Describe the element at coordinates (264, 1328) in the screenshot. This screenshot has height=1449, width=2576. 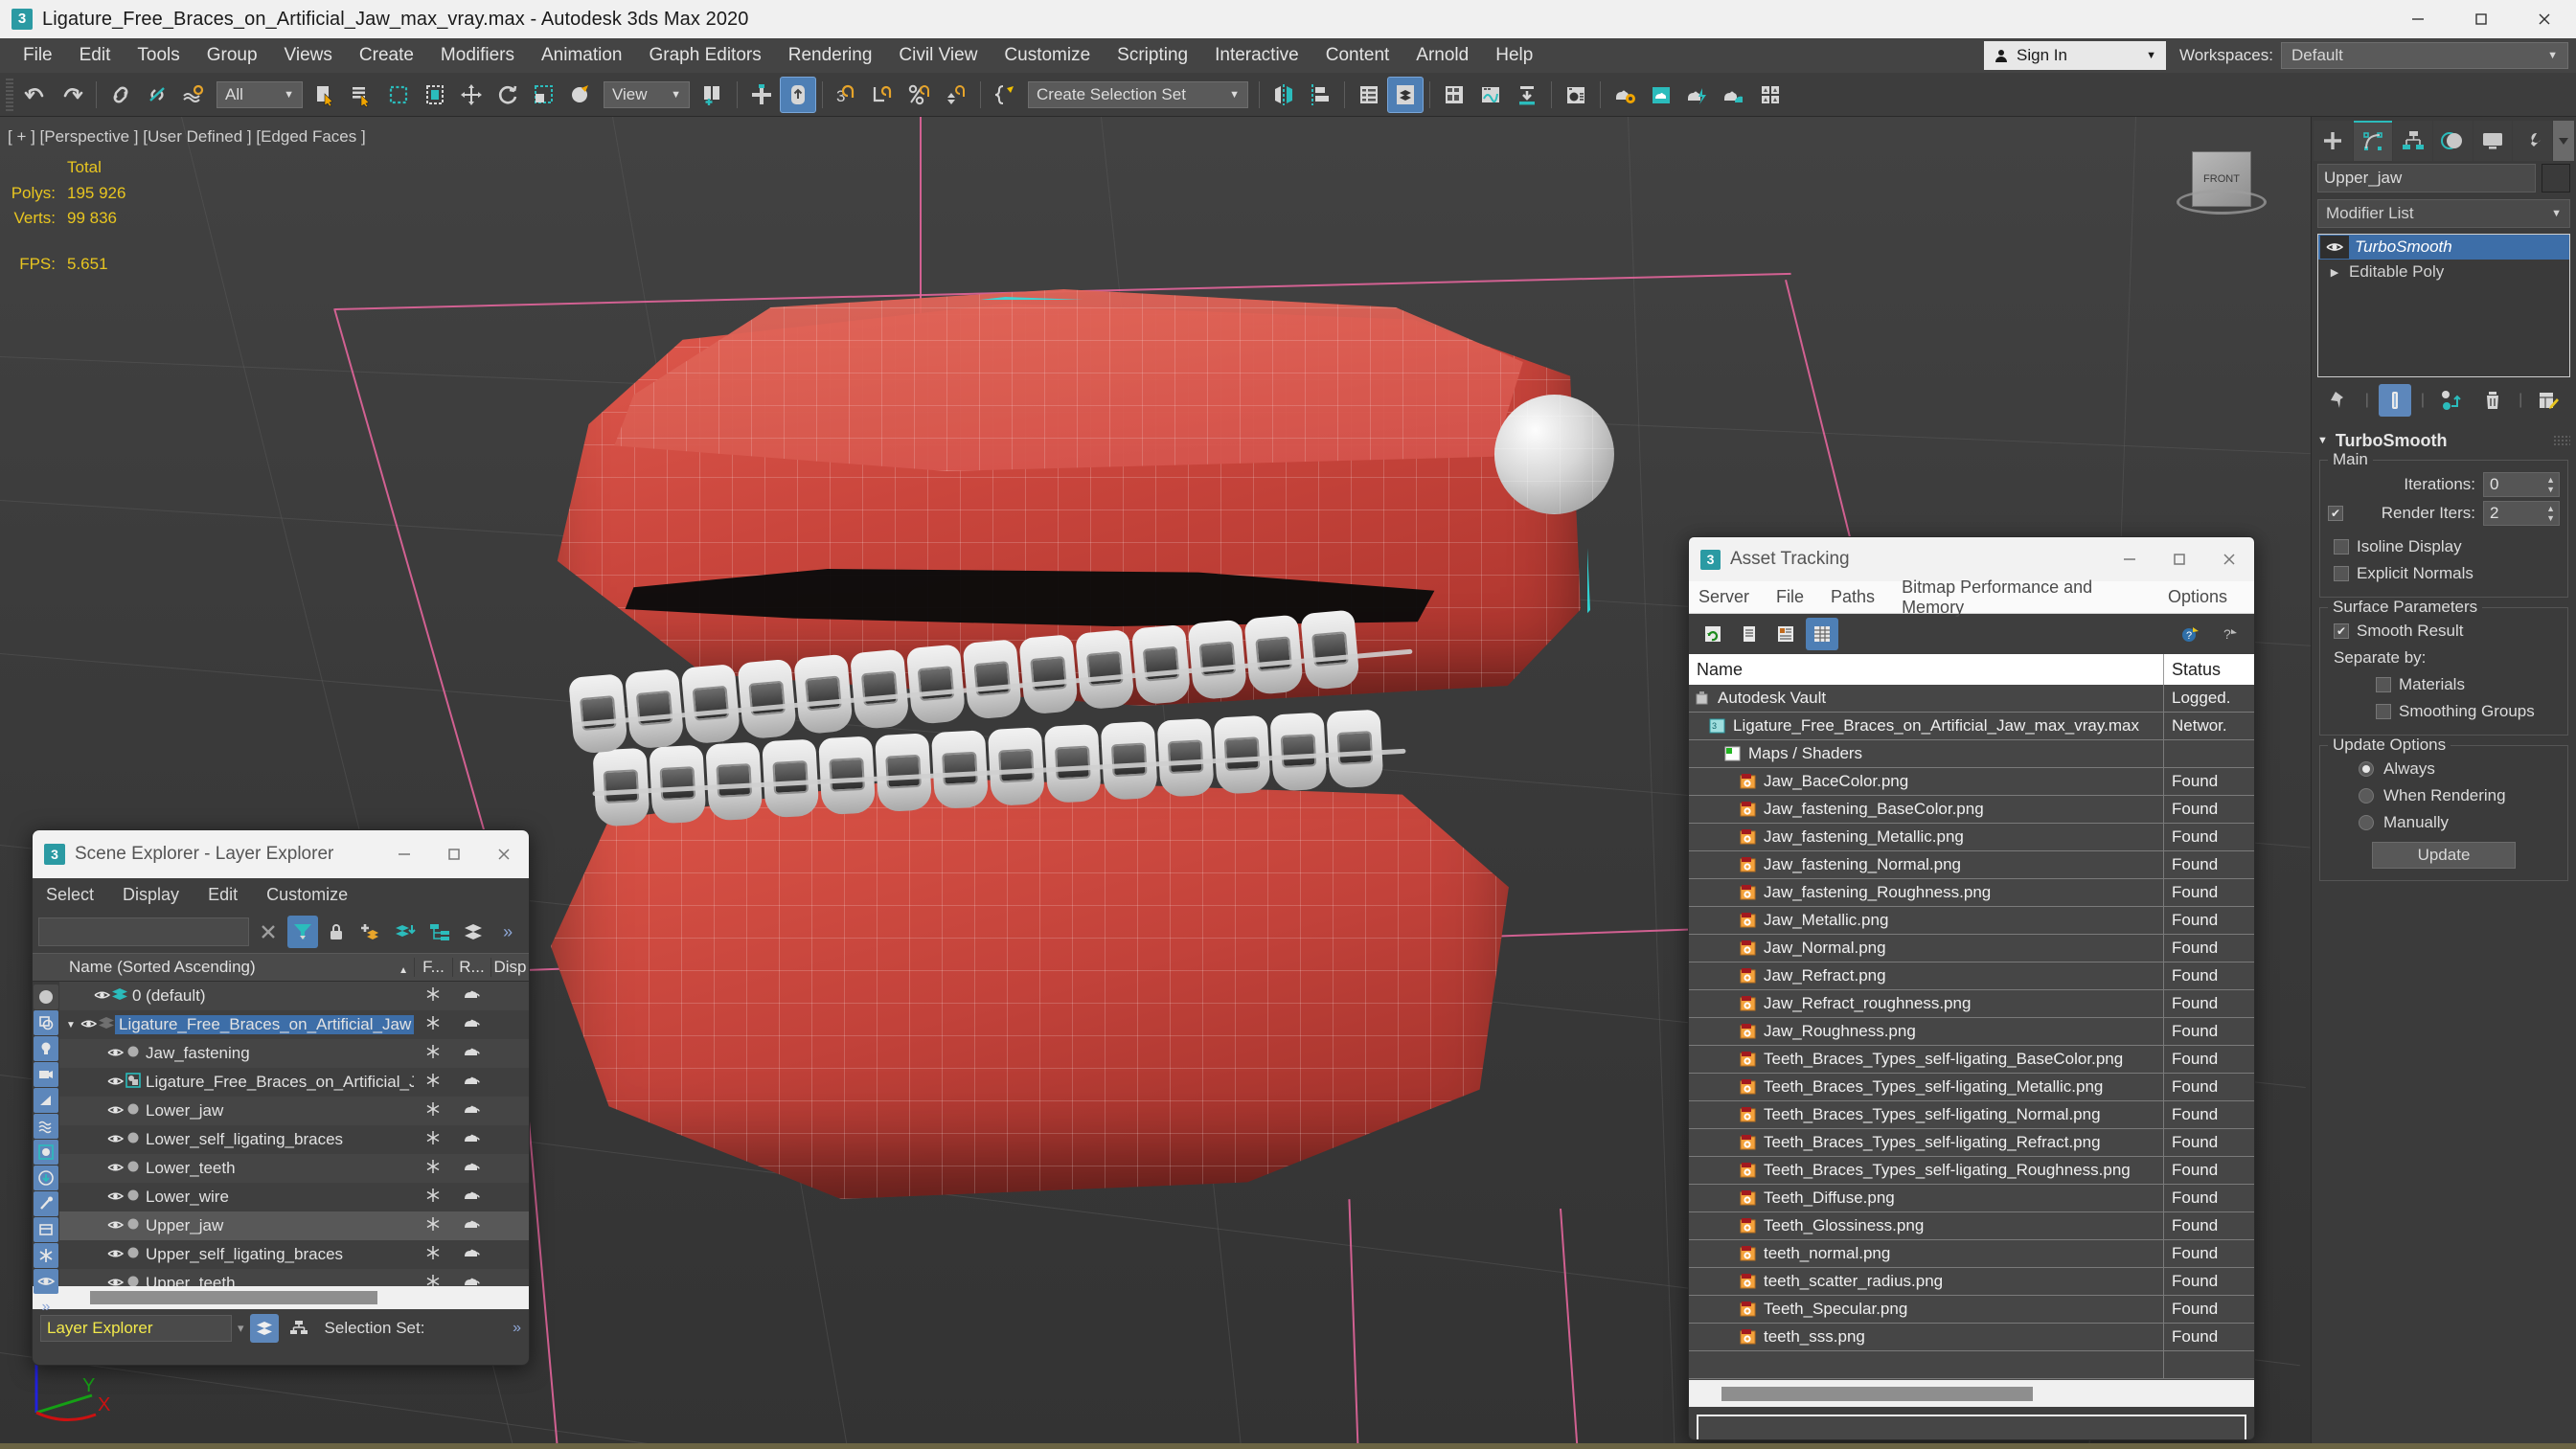
I see `layer-view-toggle-icon` at that location.